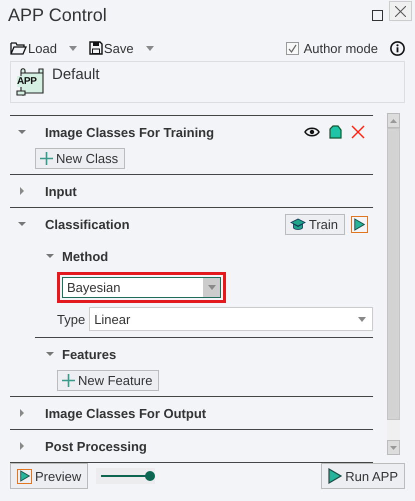 This screenshot has height=501, width=415. Describe the element at coordinates (61, 191) in the screenshot. I see `section-title: Input` at that location.